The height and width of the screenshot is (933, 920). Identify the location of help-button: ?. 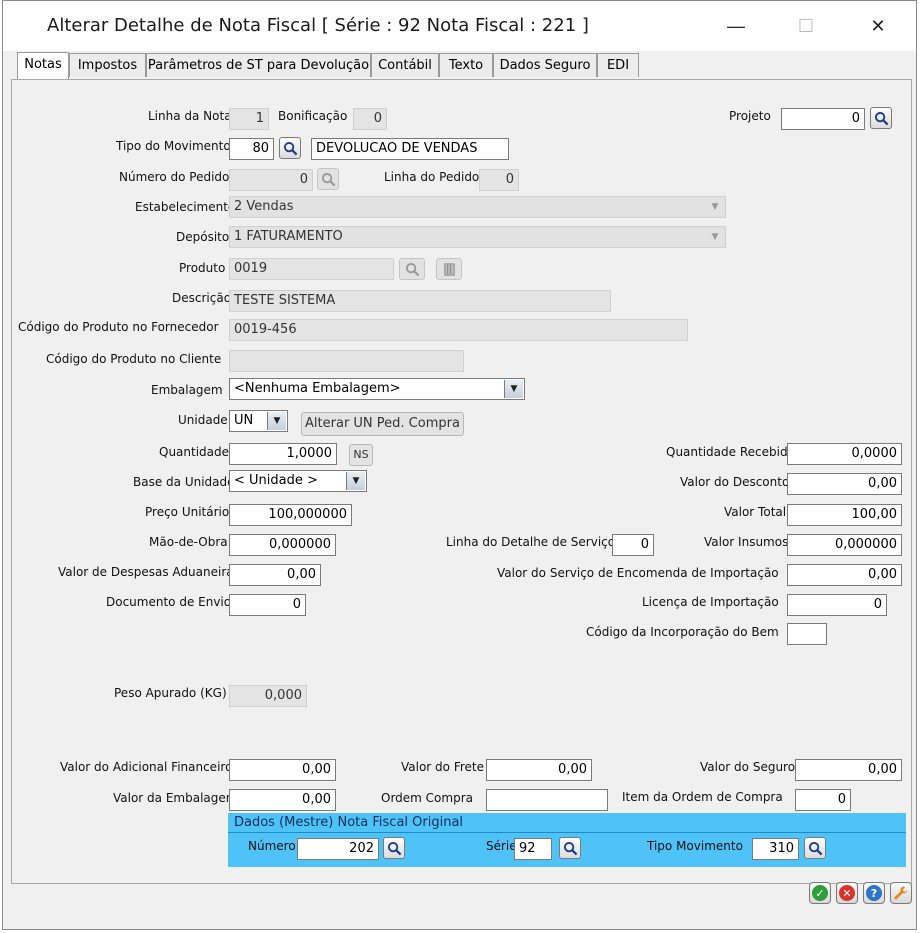
(874, 893).